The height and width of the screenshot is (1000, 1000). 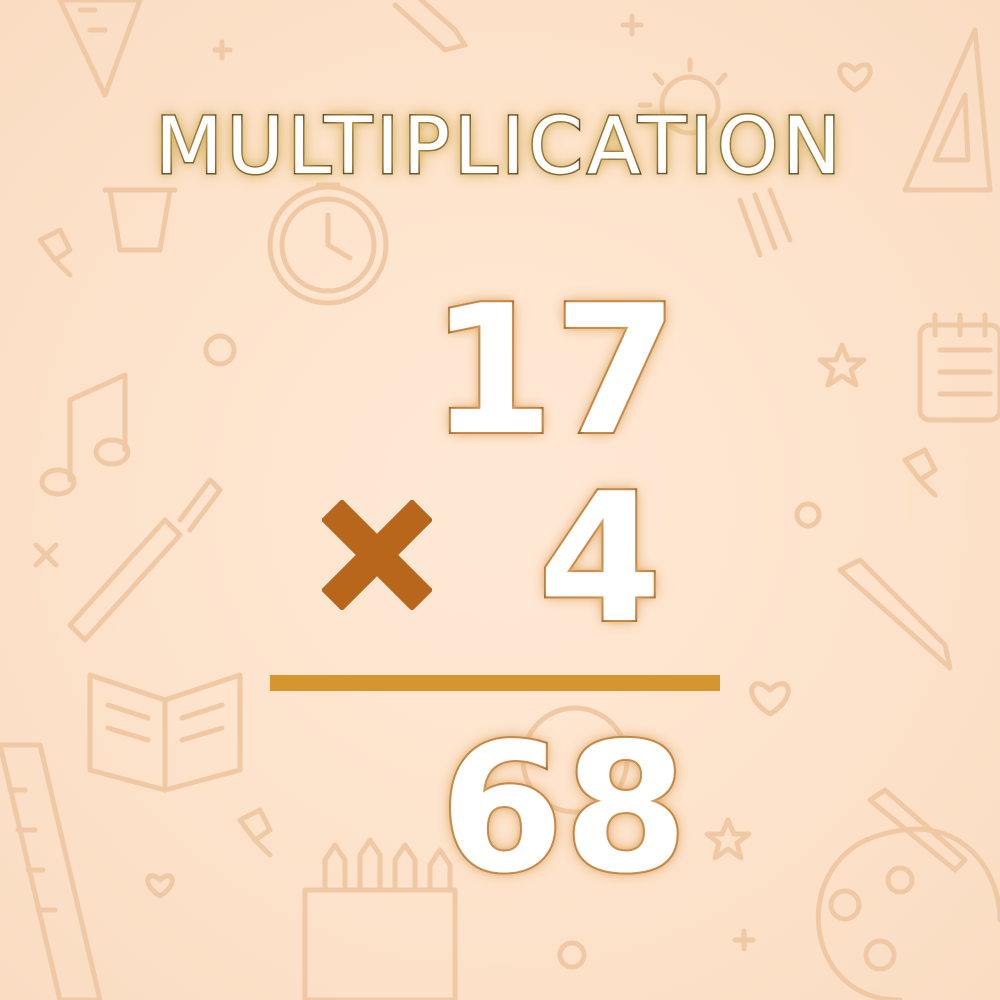 I want to click on page-title: MULTIPLICATION, so click(x=499, y=147).